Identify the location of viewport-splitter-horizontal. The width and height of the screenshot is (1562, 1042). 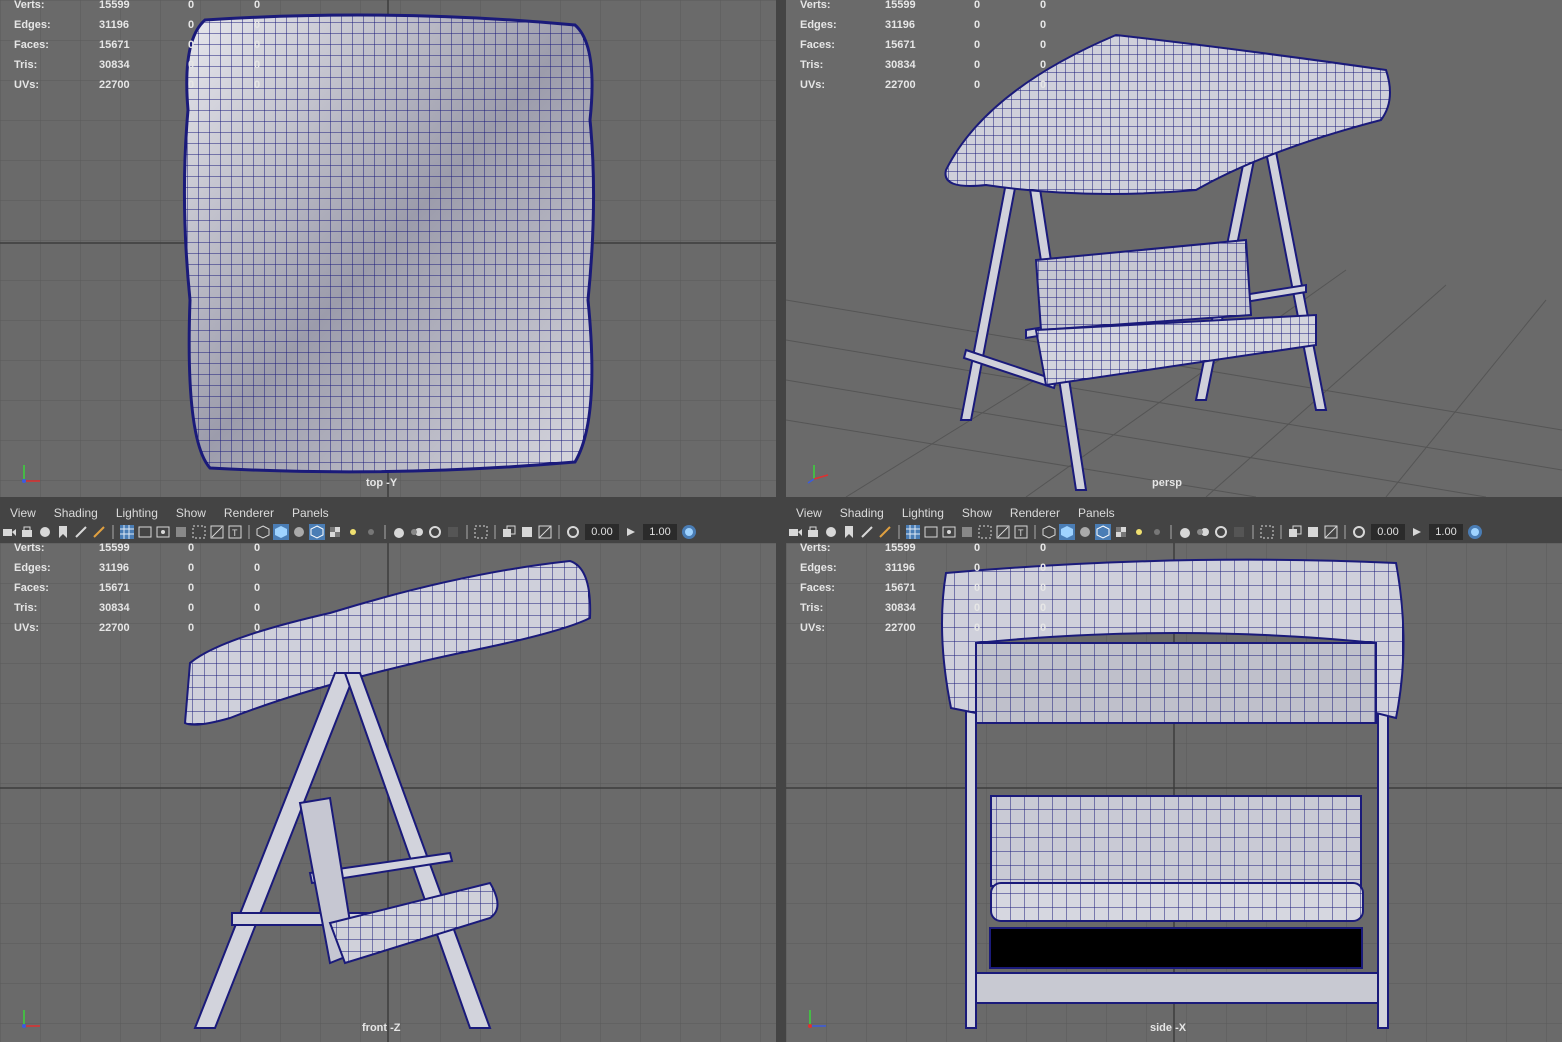
(781, 500).